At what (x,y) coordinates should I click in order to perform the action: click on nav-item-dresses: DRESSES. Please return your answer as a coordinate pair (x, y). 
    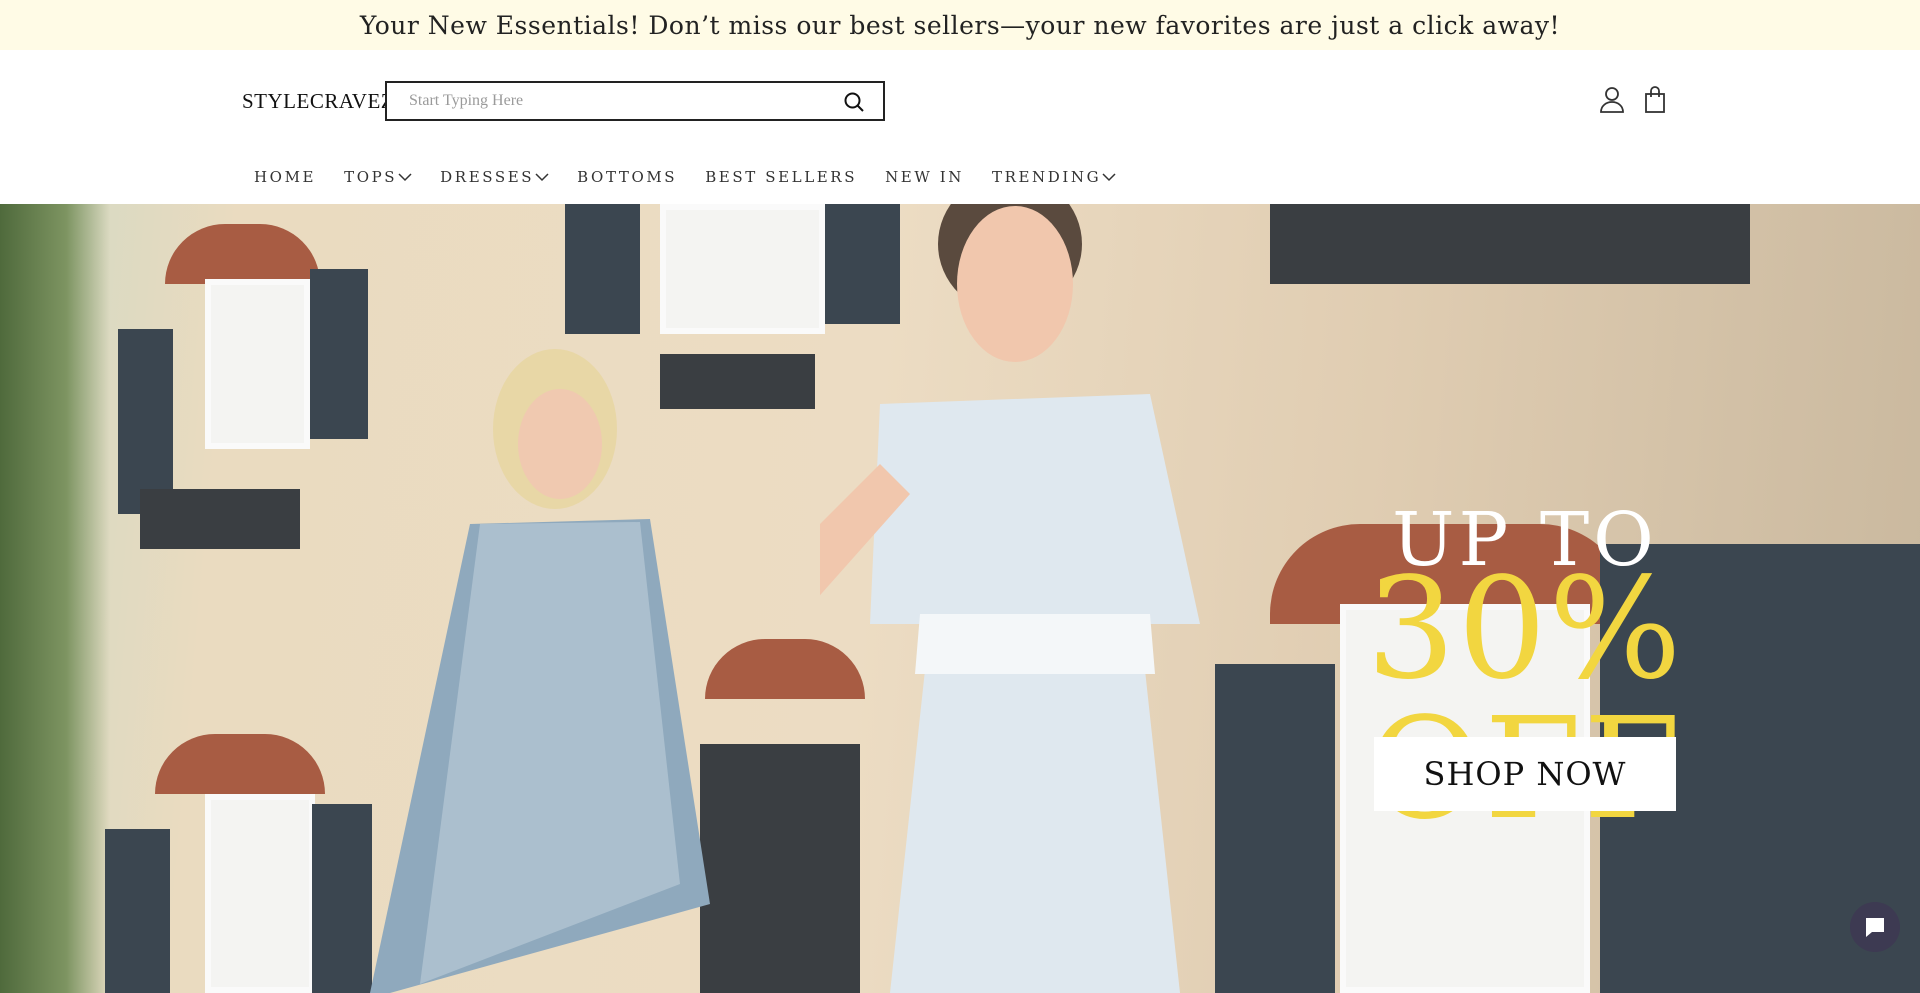
    Looking at the image, I should click on (494, 177).